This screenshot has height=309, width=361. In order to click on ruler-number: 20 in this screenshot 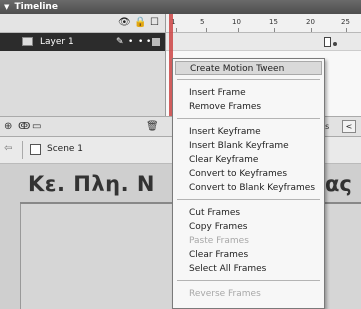, I will do `click(310, 22)`.